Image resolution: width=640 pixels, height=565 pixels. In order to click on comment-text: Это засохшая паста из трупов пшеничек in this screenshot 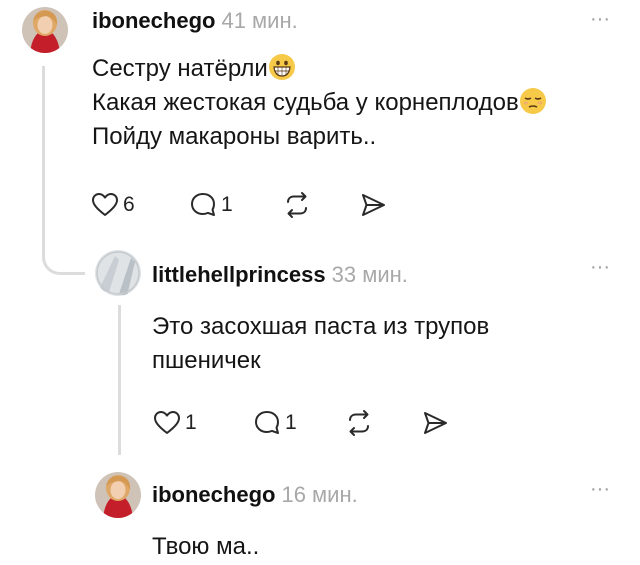, I will do `click(320, 344)`.